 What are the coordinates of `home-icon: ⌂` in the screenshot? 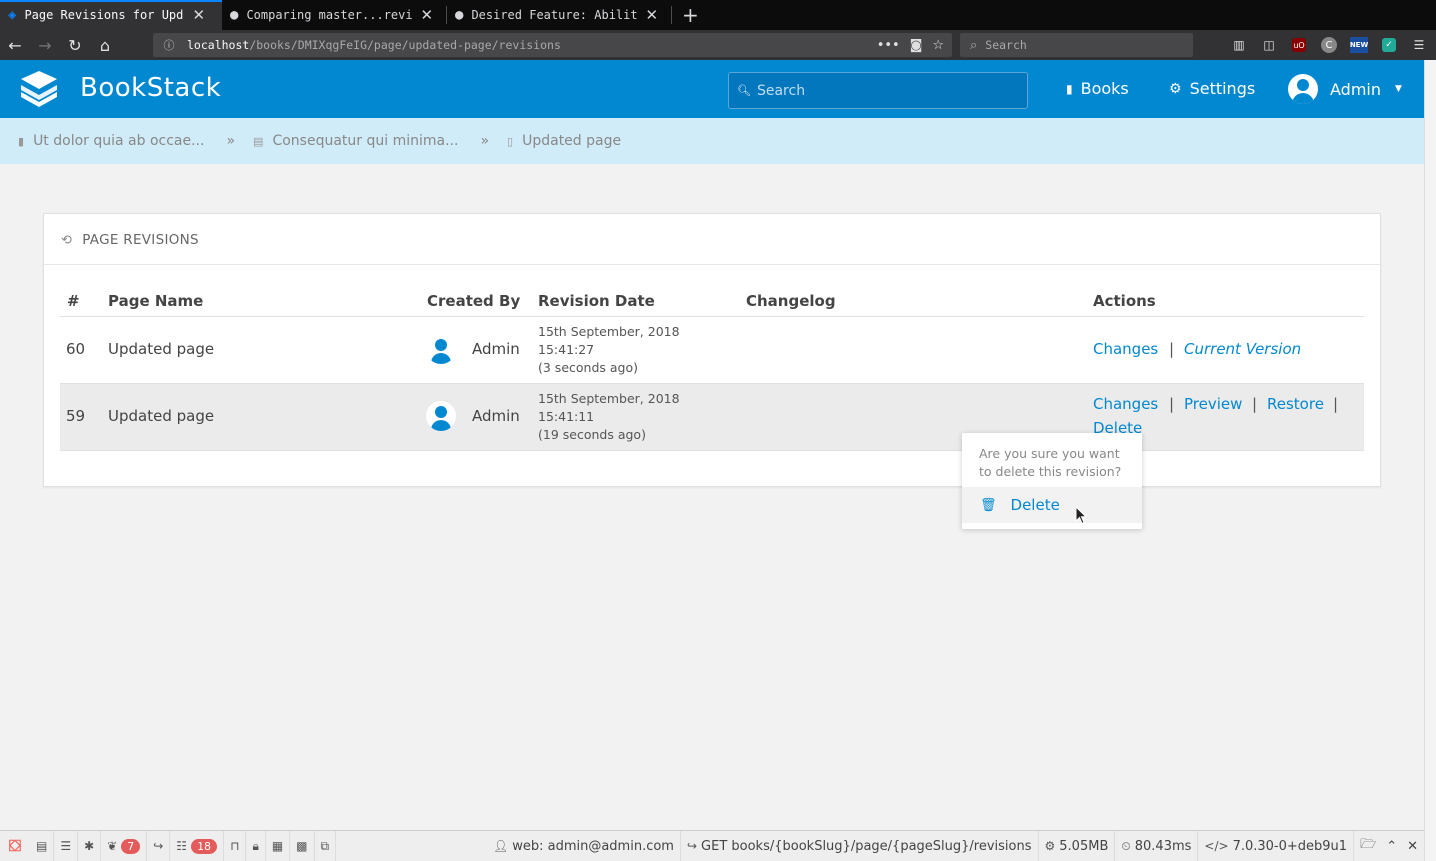 It's located at (105, 45).